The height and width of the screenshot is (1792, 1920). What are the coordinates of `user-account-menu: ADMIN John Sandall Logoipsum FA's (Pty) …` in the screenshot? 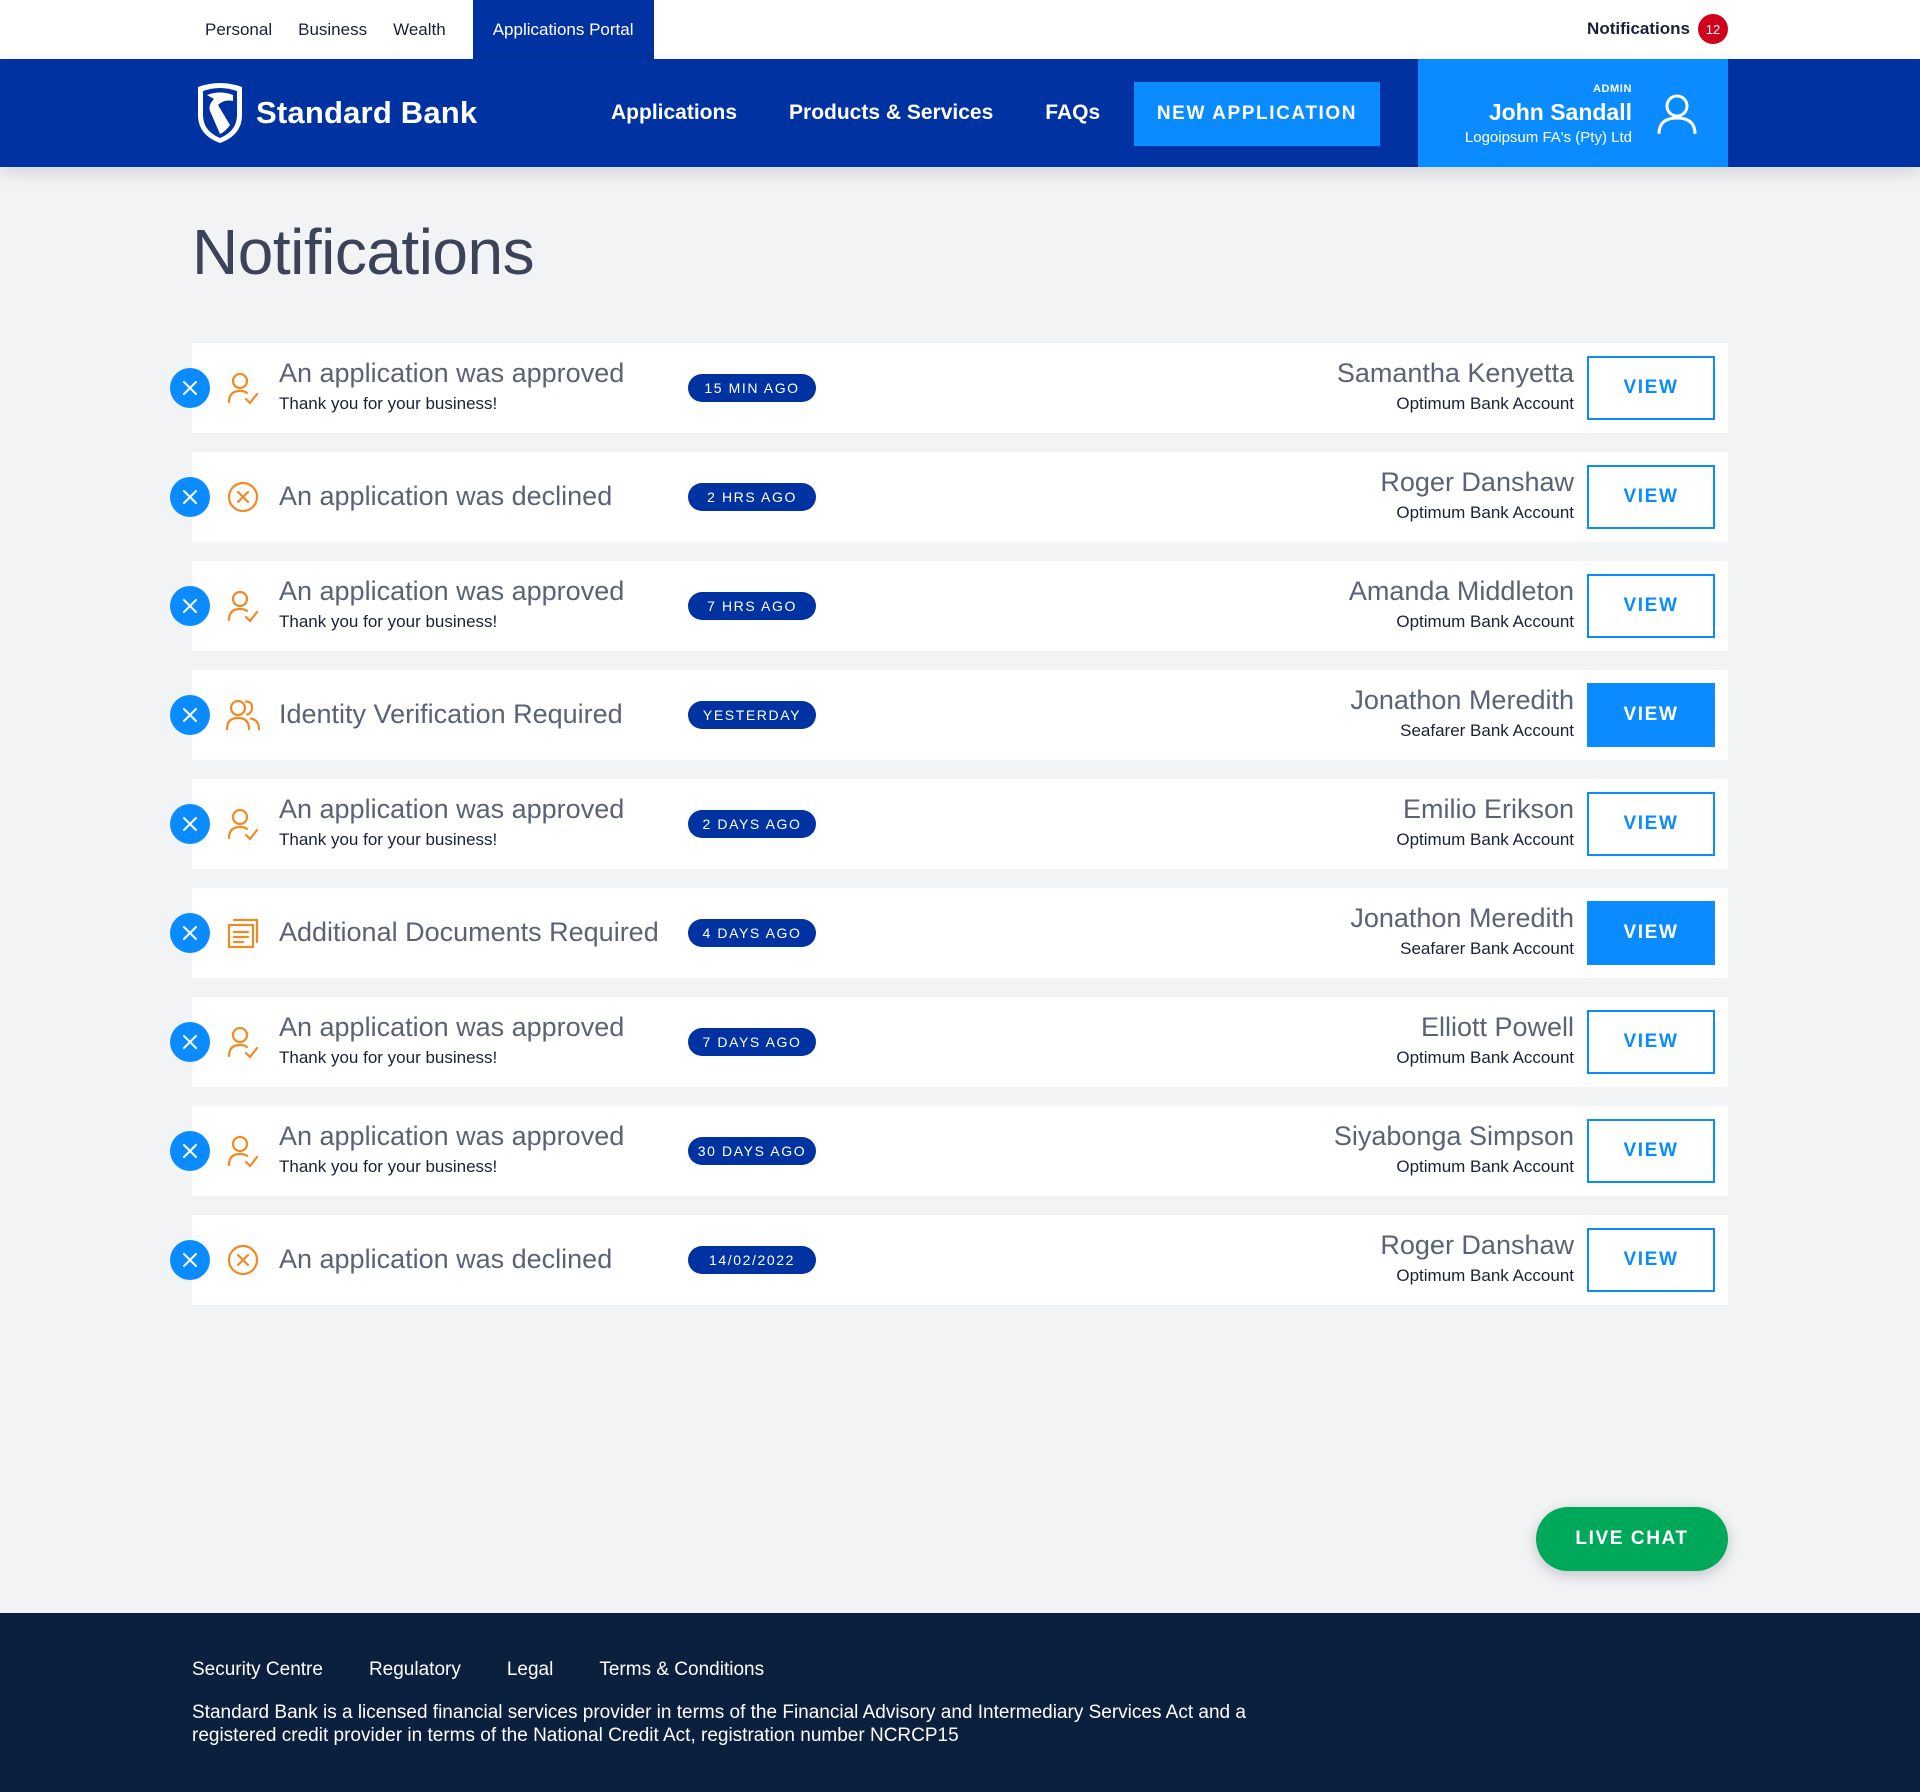 It's located at (1573, 113).